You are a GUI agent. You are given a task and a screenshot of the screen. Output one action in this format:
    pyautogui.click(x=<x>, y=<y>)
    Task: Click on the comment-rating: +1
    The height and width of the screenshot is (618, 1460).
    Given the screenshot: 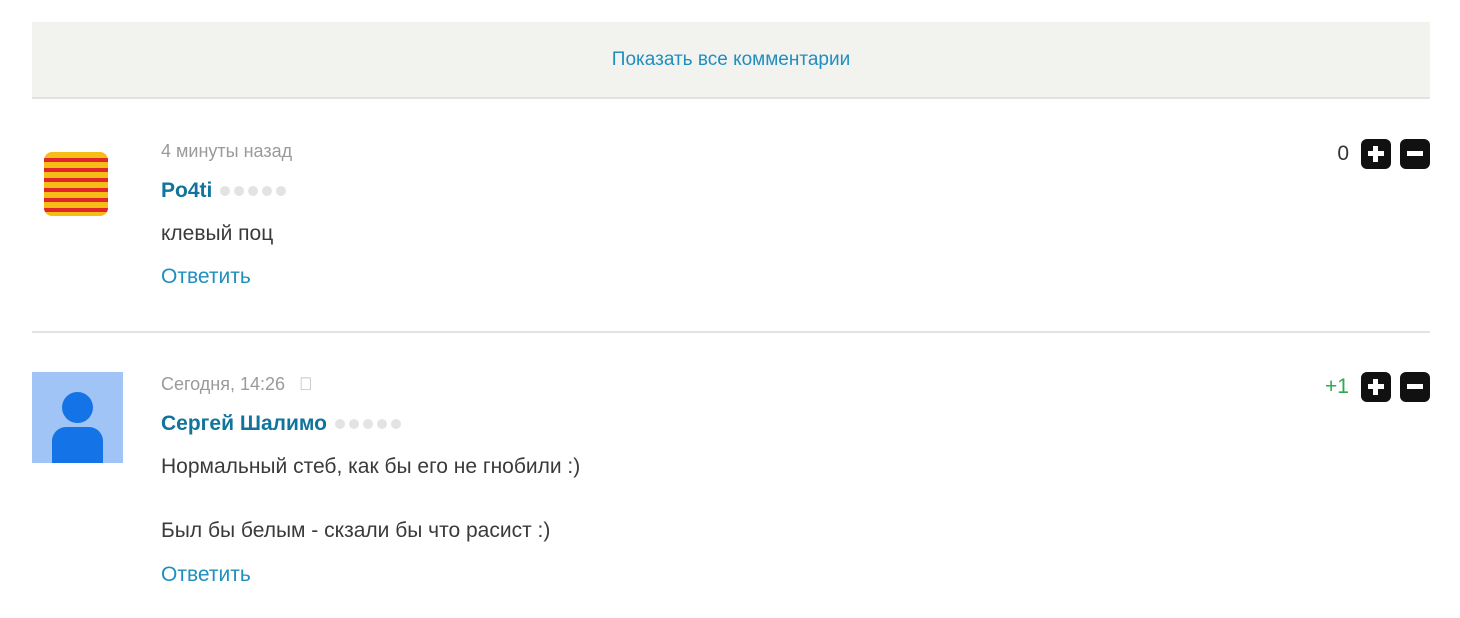 What is the action you would take?
    pyautogui.click(x=1377, y=387)
    